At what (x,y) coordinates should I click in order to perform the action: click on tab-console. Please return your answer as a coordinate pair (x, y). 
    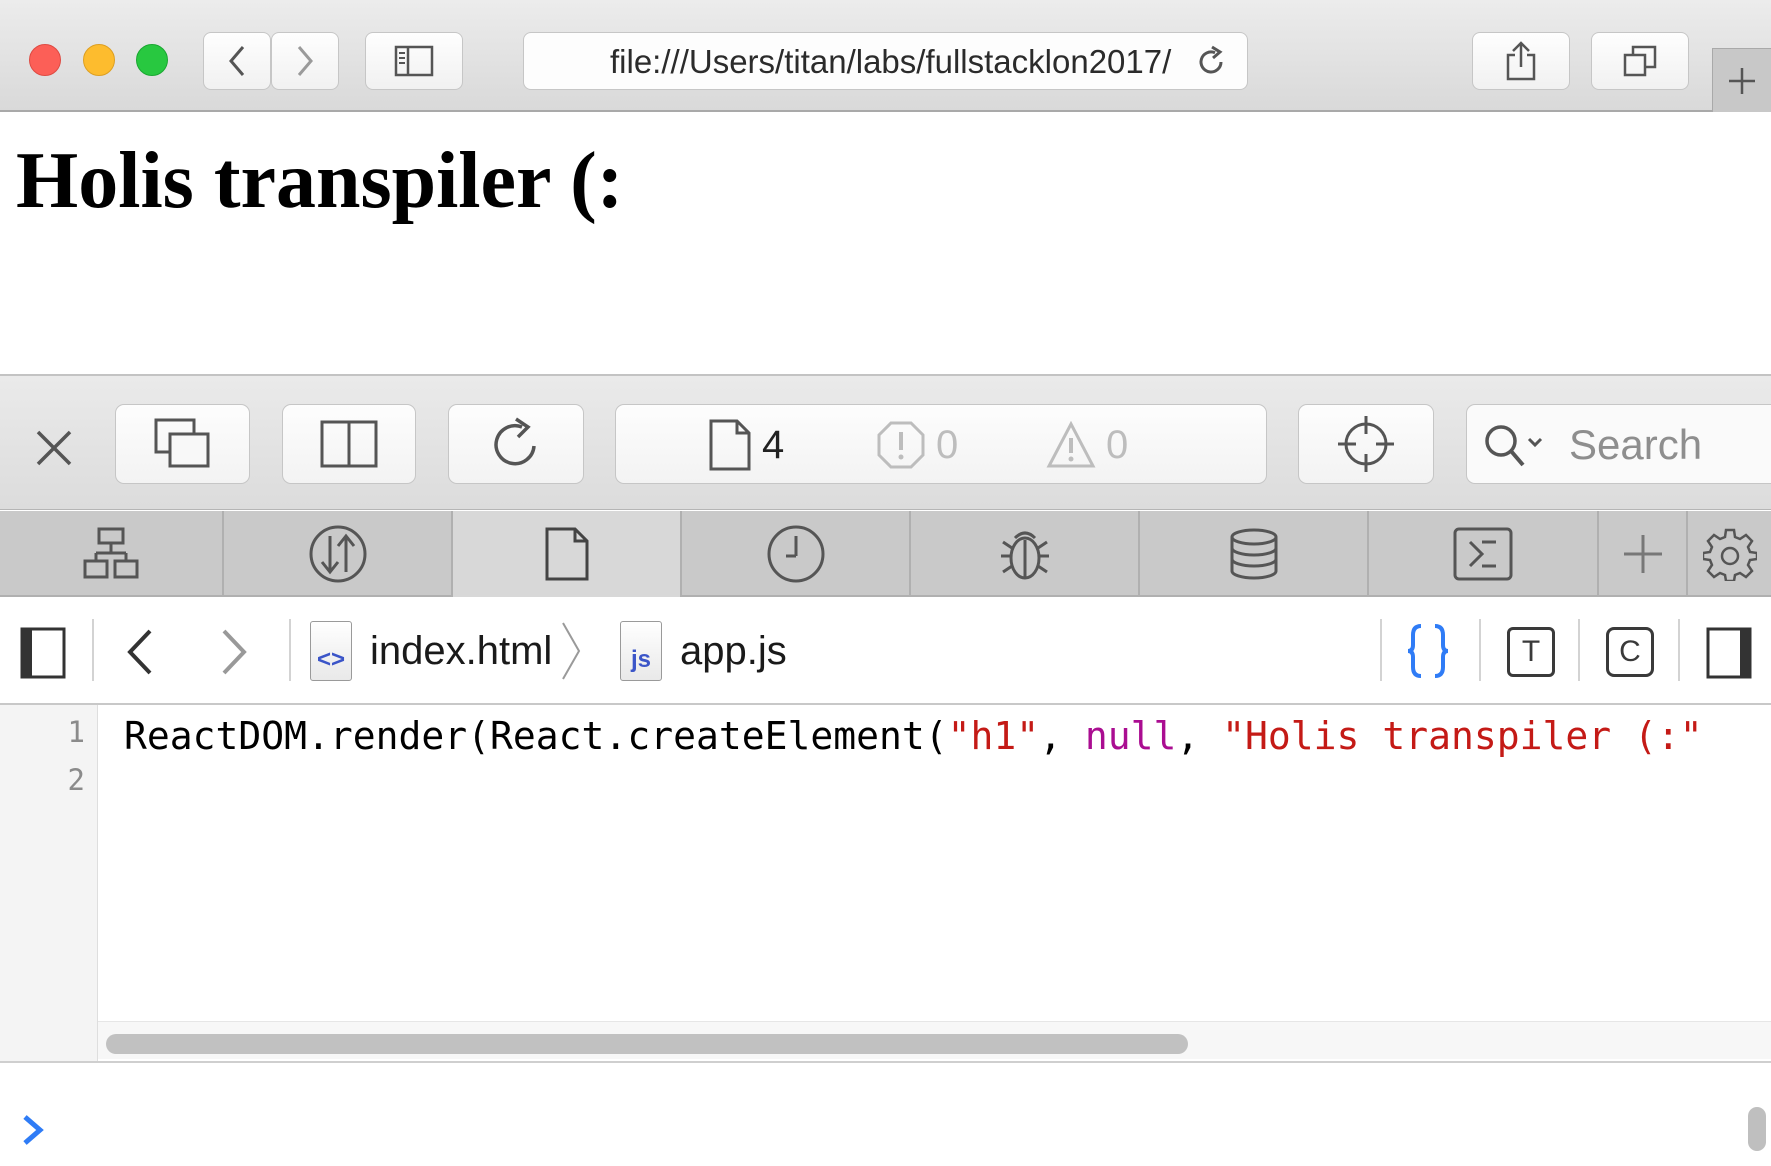
    Looking at the image, I should click on (1484, 554).